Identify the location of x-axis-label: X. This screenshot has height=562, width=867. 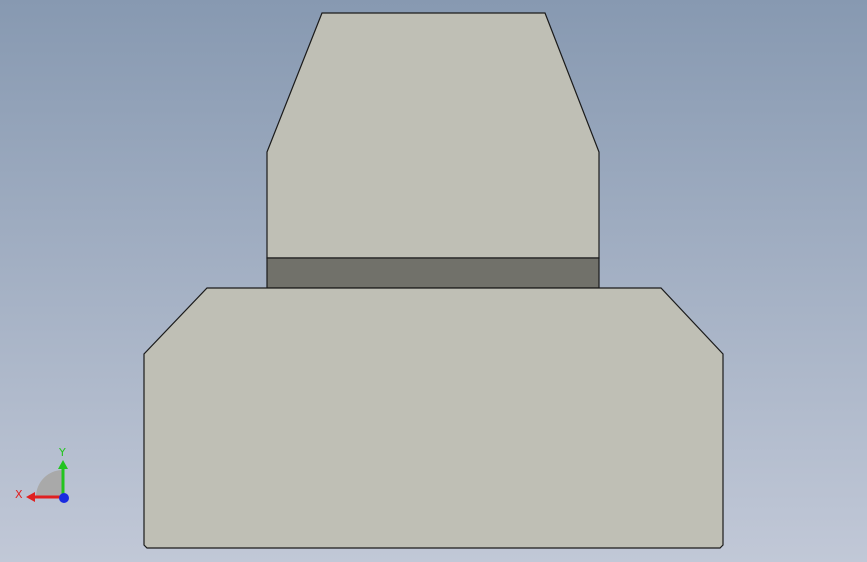
(19, 494).